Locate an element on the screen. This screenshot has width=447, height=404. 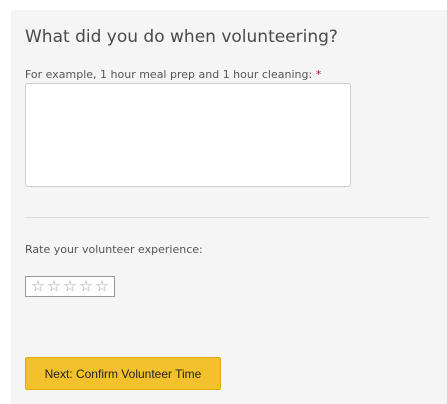
star-rating: ☆ ☆ ☆ ☆ ☆ is located at coordinates (70, 286).